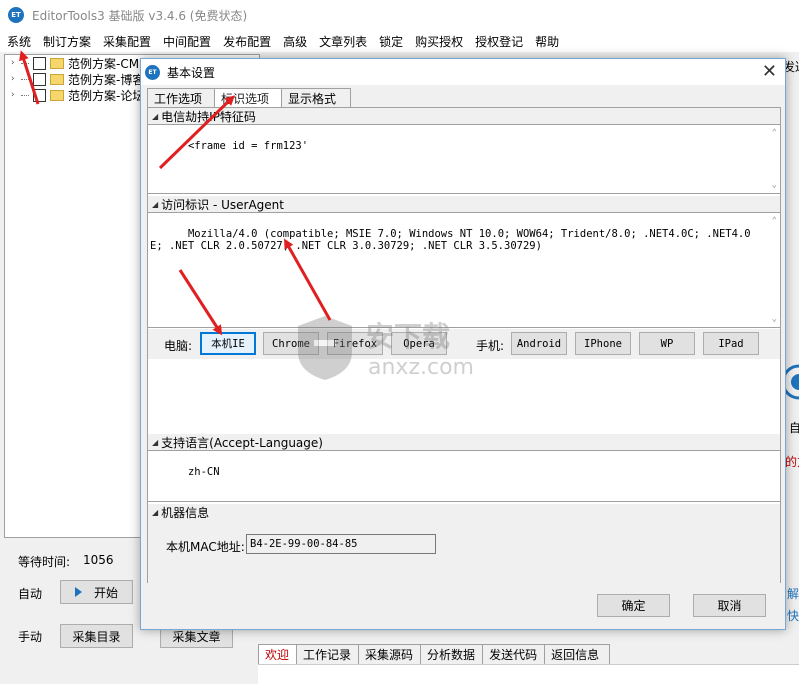 Image resolution: width=799 pixels, height=684 pixels. Describe the element at coordinates (247, 41) in the screenshot. I see `menu-publish-config: 发布配置` at that location.